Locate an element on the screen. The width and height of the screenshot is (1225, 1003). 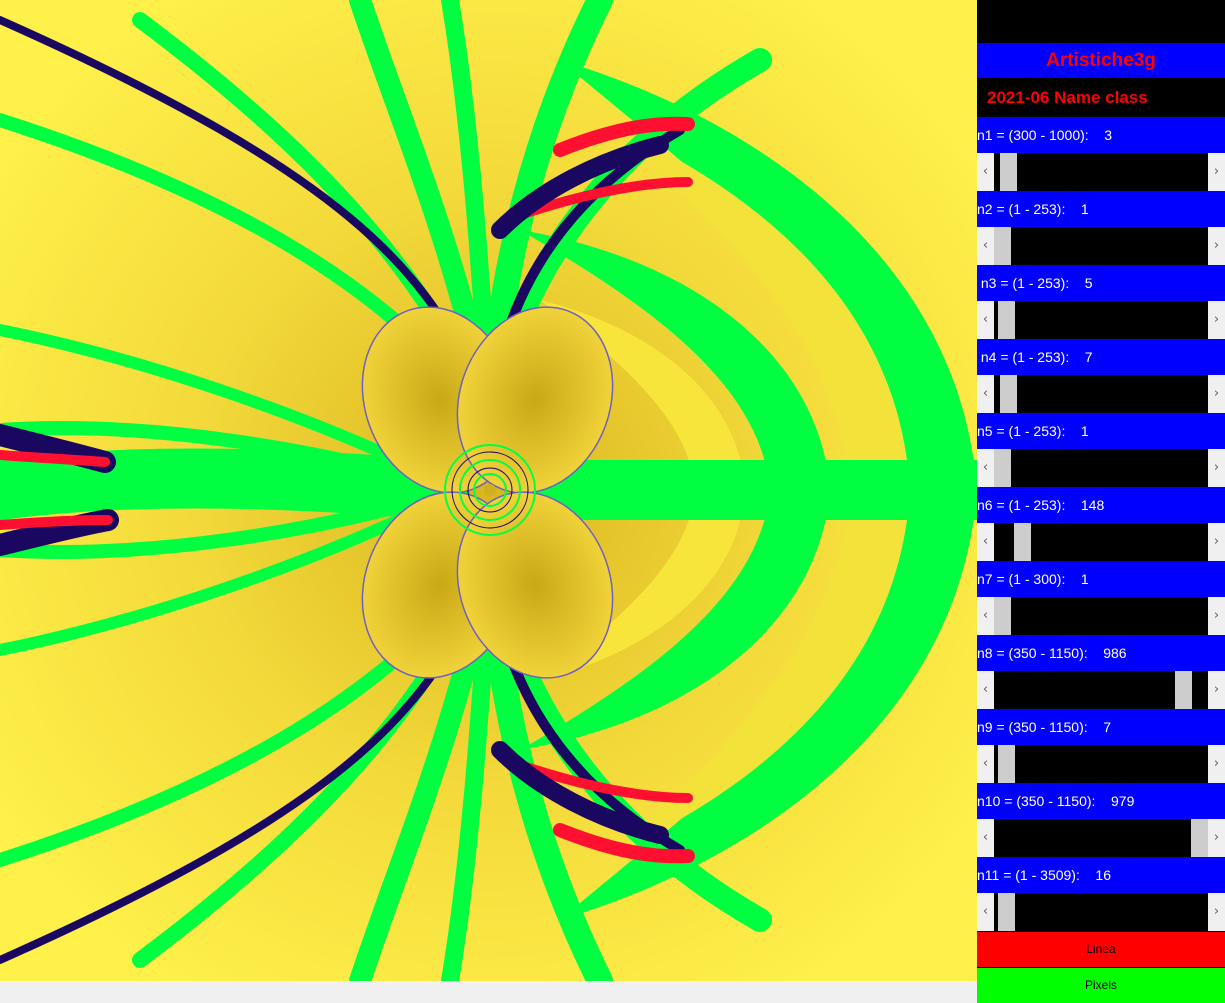
param-scrollbar-n4: ‹ › is located at coordinates (1101, 394).